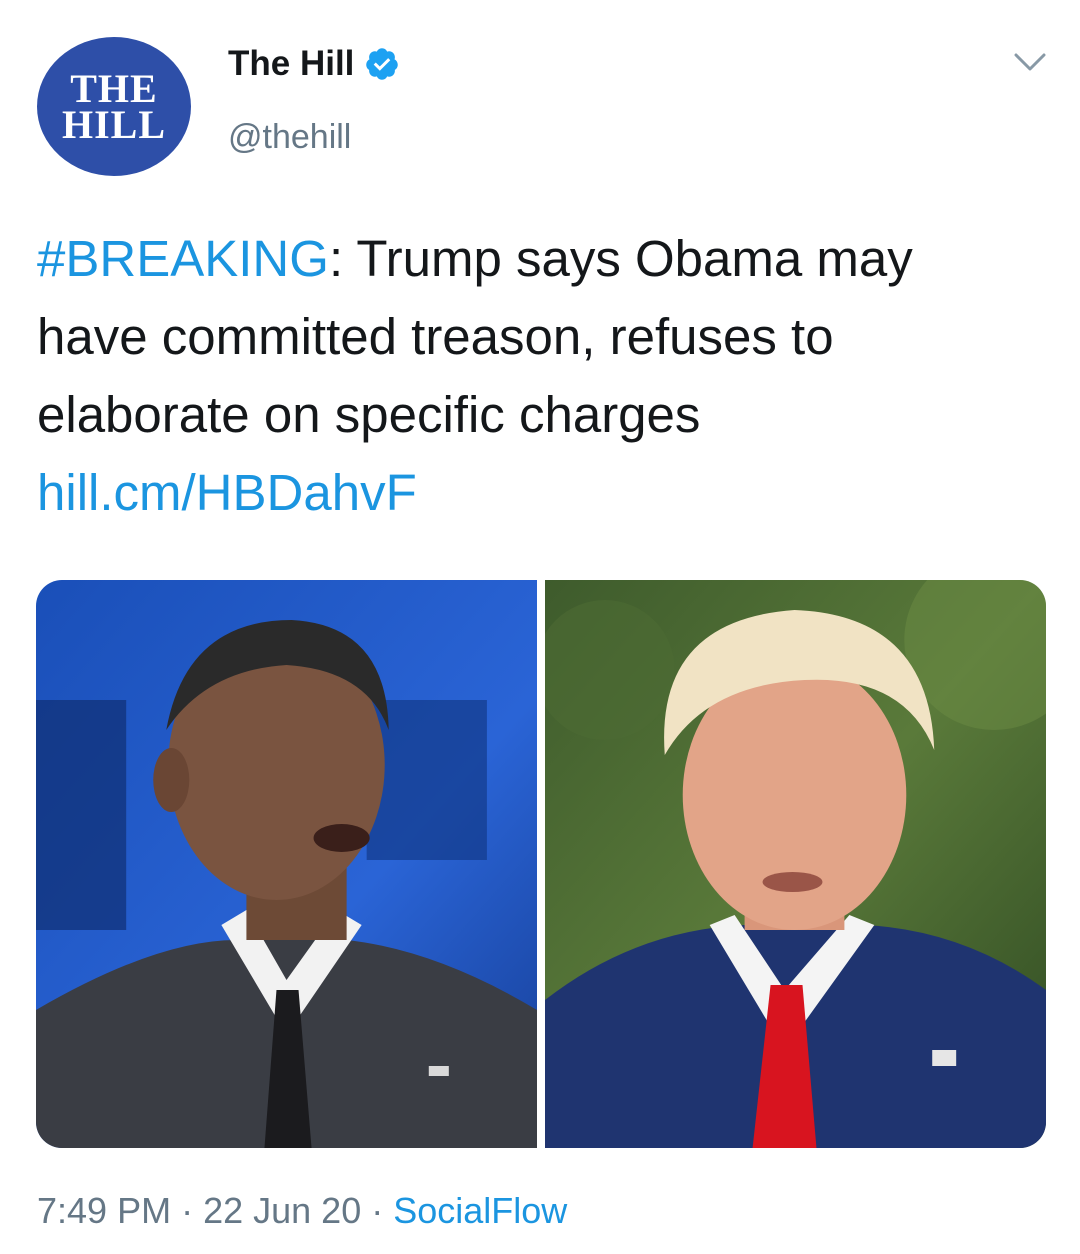 Image resolution: width=1080 pixels, height=1254 pixels. Describe the element at coordinates (227, 492) in the screenshot. I see `article-link: hill.cm/HBDahvF` at that location.